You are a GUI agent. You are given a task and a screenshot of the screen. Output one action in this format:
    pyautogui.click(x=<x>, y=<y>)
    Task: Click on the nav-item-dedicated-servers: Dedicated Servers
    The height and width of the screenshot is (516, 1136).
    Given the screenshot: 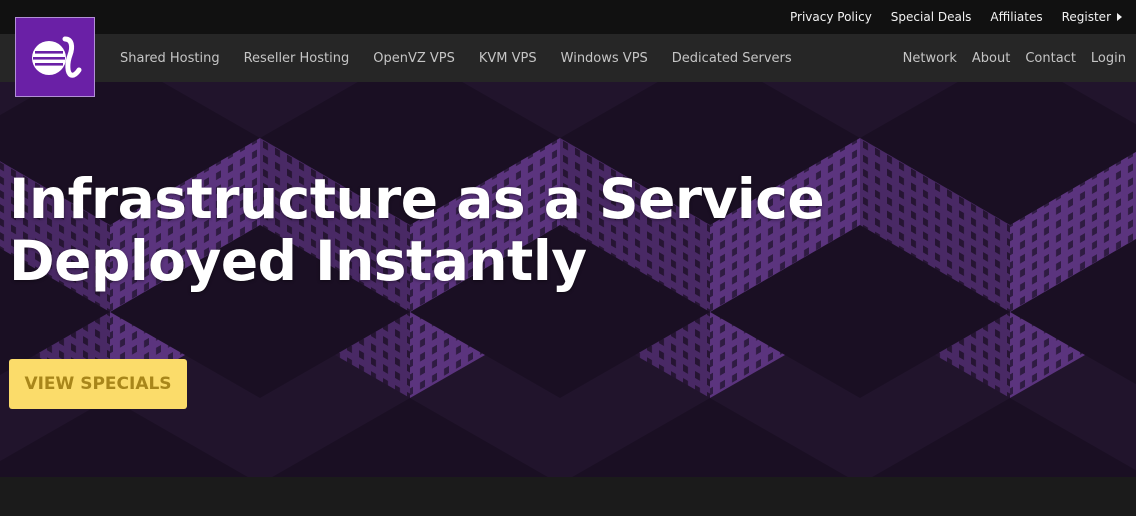 What is the action you would take?
    pyautogui.click(x=732, y=58)
    